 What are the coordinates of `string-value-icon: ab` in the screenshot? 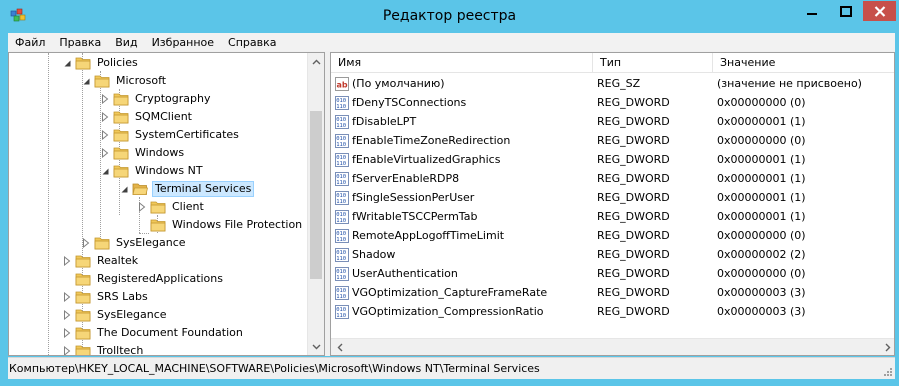 It's located at (342, 83).